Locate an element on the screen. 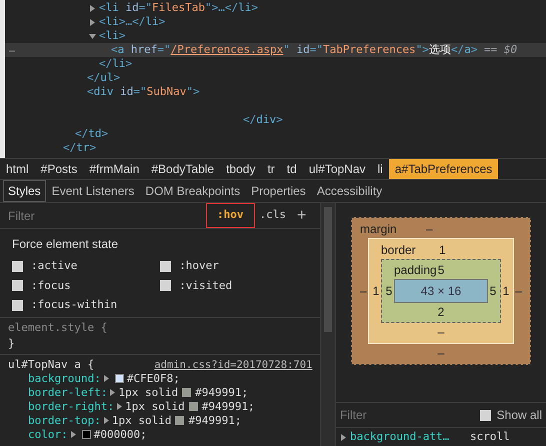 The height and width of the screenshot is (446, 546). dom-row: … <a href="/Preferences.aspx" id="TabPreferences">选项</a> == $0 is located at coordinates (275, 50).